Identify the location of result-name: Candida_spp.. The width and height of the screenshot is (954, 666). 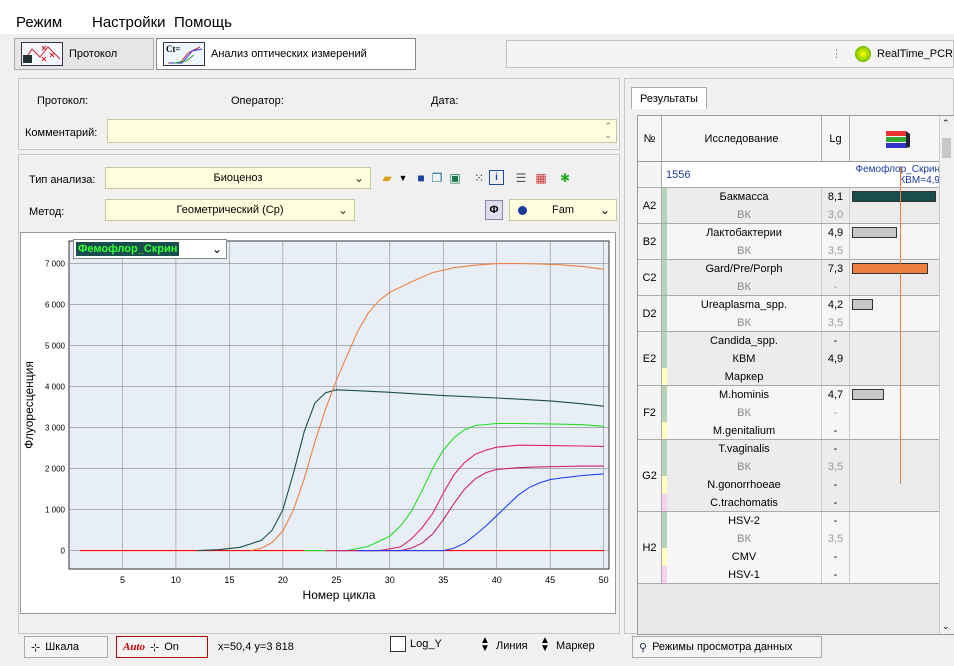
(744, 341).